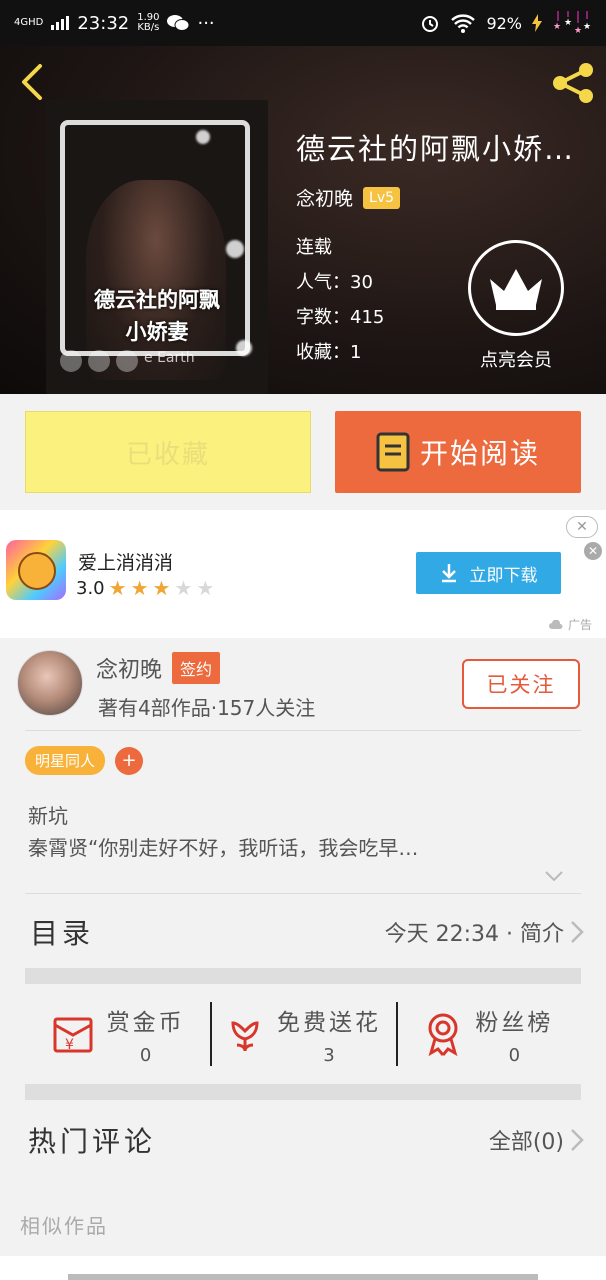 Image resolution: width=606 pixels, height=1280 pixels. What do you see at coordinates (303, 1268) in the screenshot?
I see `similar-works-strip` at bounding box center [303, 1268].